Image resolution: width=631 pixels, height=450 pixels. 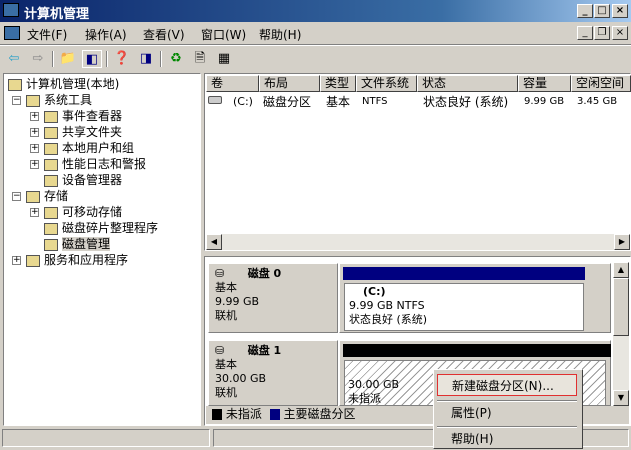 What do you see at coordinates (477, 350) in the screenshot?
I see `unallocated-bar` at bounding box center [477, 350].